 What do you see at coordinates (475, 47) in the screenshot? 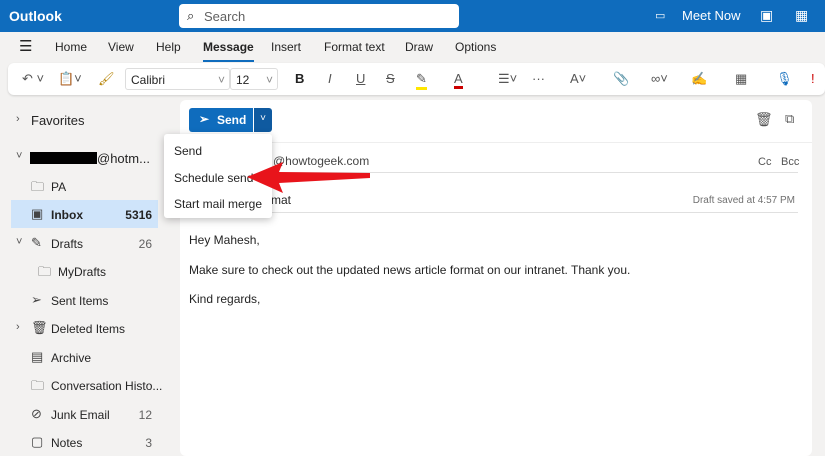
I see `tab-options: Options` at bounding box center [475, 47].